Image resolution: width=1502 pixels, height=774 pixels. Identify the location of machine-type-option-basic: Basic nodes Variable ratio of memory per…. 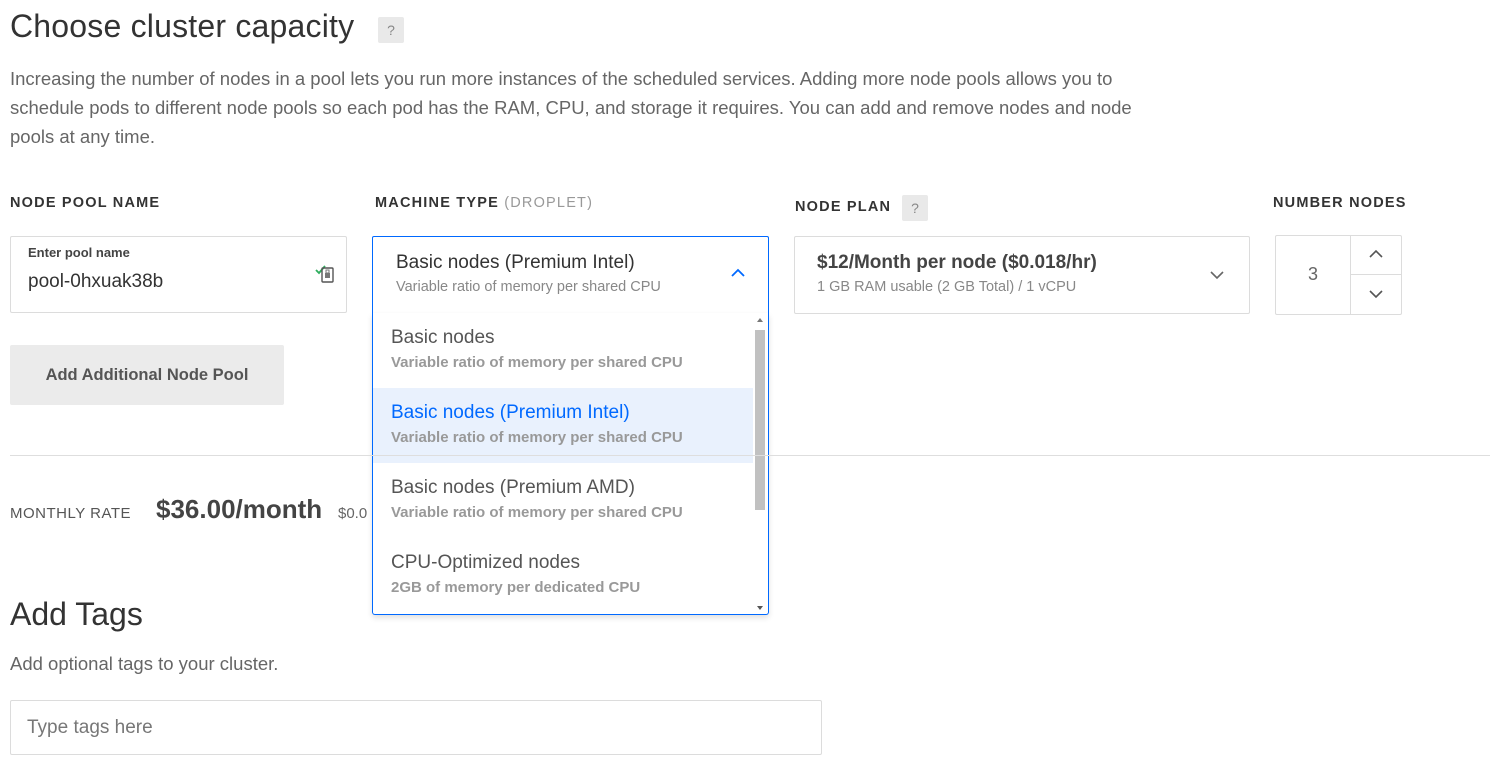
(563, 350).